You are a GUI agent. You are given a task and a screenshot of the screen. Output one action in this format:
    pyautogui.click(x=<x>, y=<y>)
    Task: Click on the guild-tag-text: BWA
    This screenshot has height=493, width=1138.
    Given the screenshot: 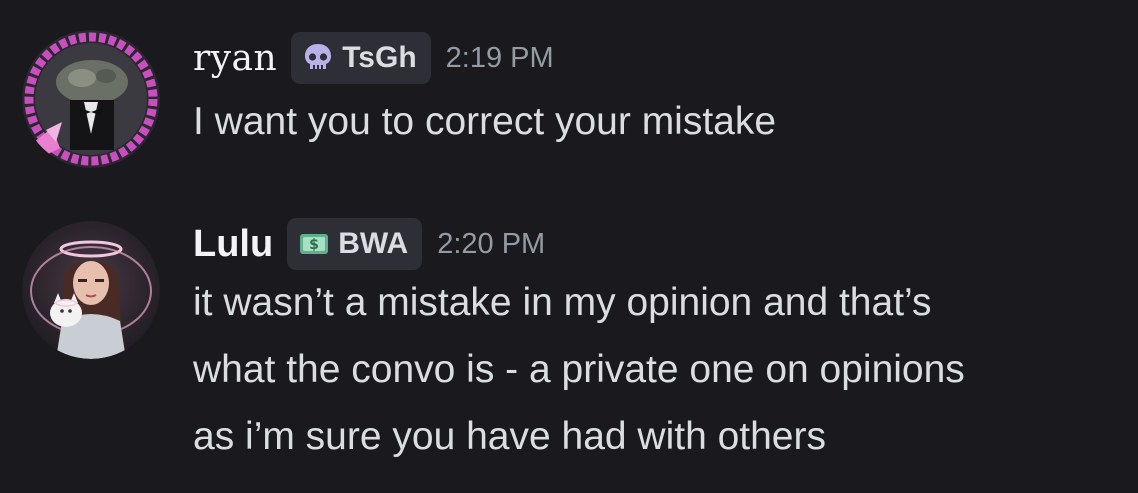 What is the action you would take?
    pyautogui.click(x=373, y=243)
    